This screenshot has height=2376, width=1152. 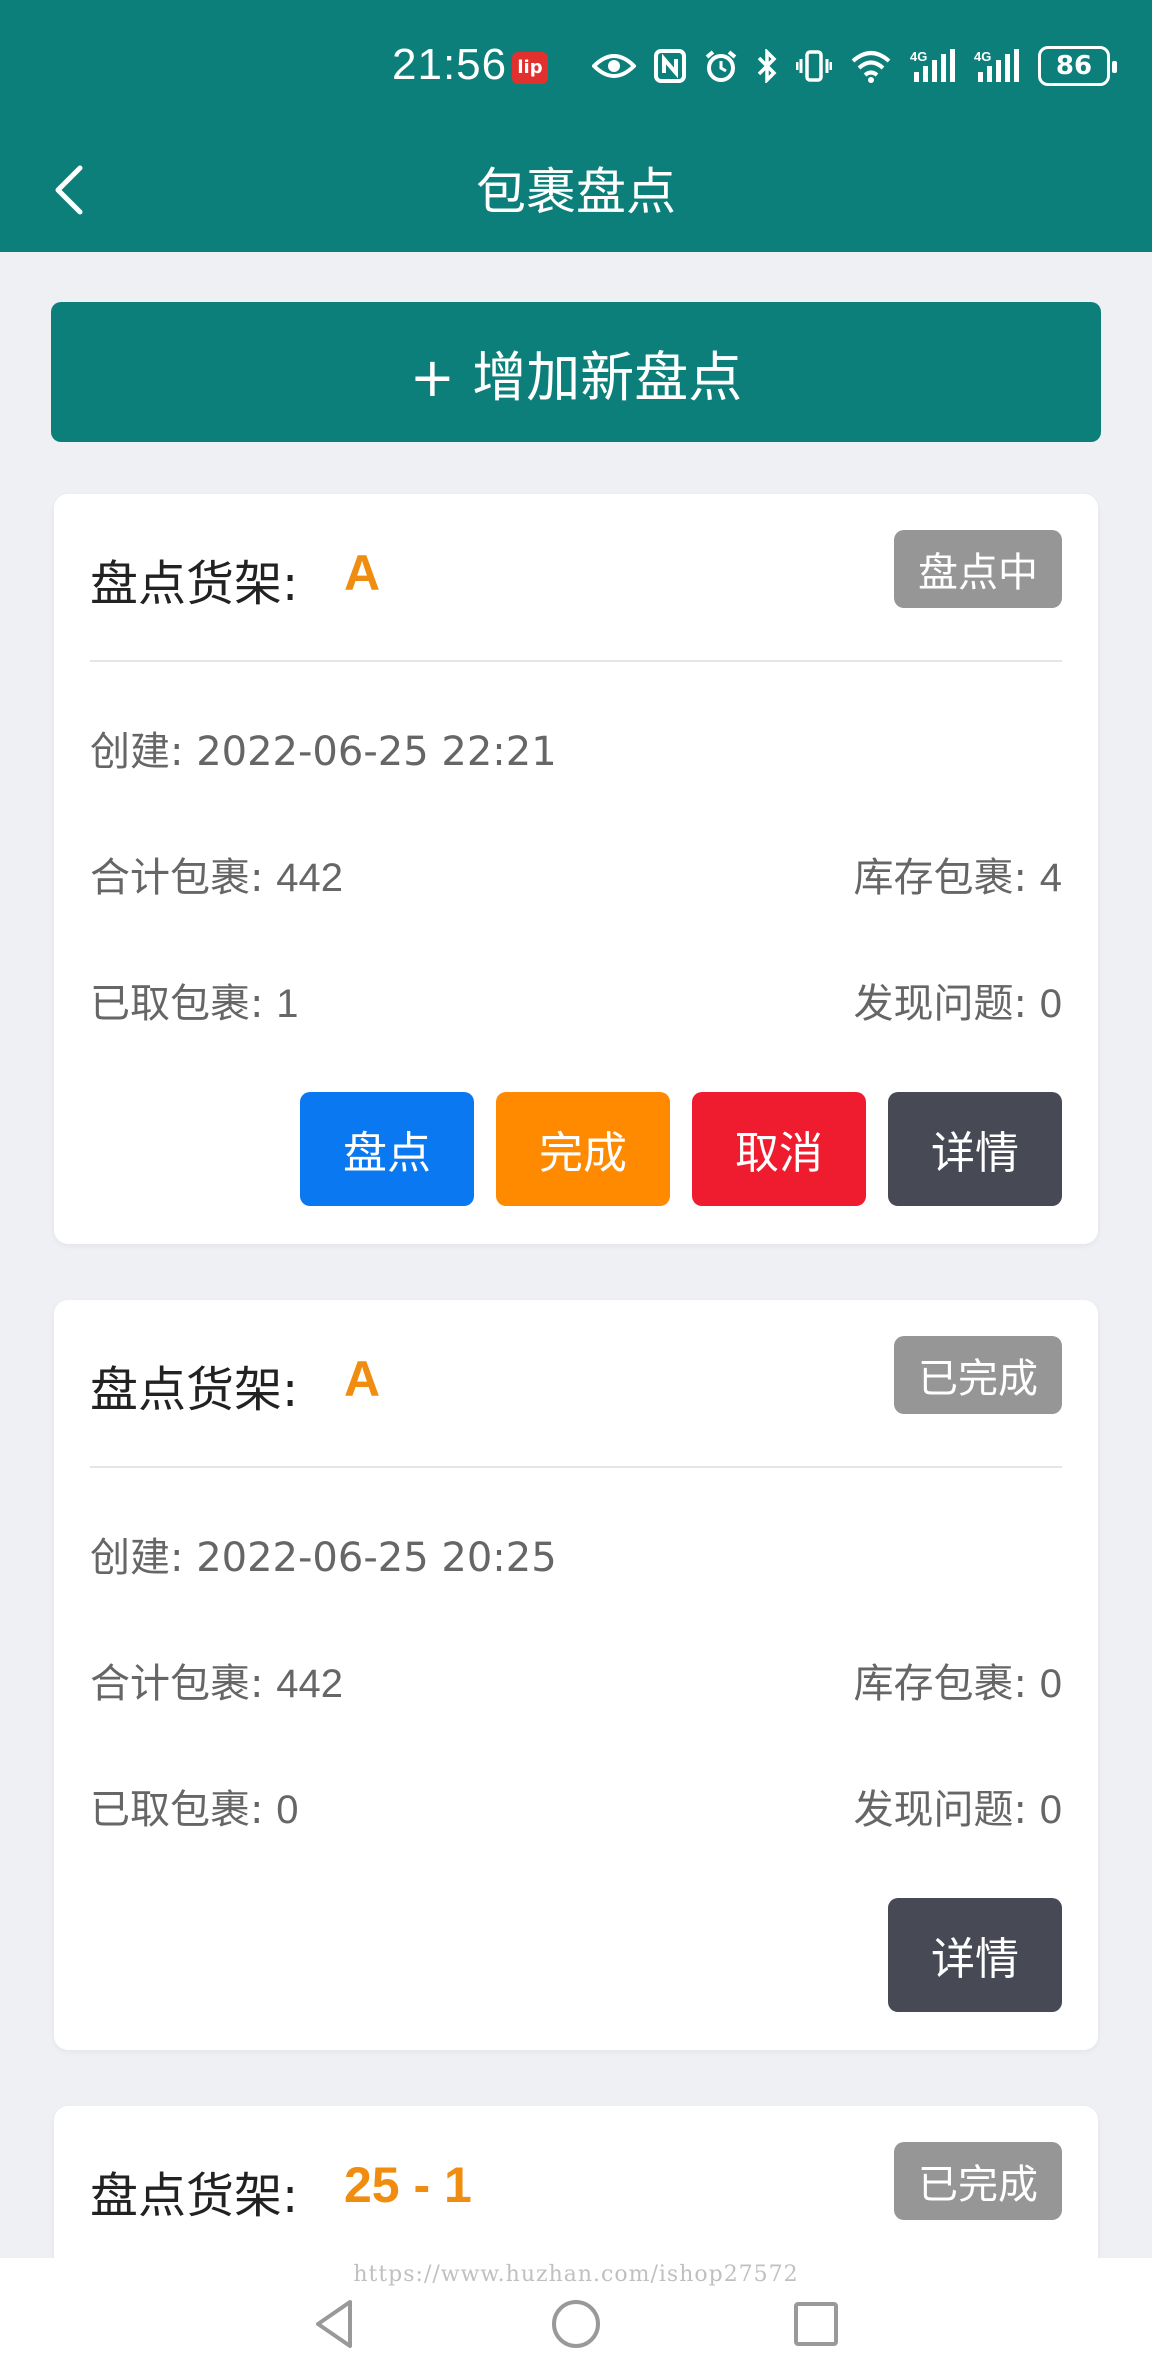 What do you see at coordinates (583, 1149) in the screenshot?
I see `complete-button: 完成` at bounding box center [583, 1149].